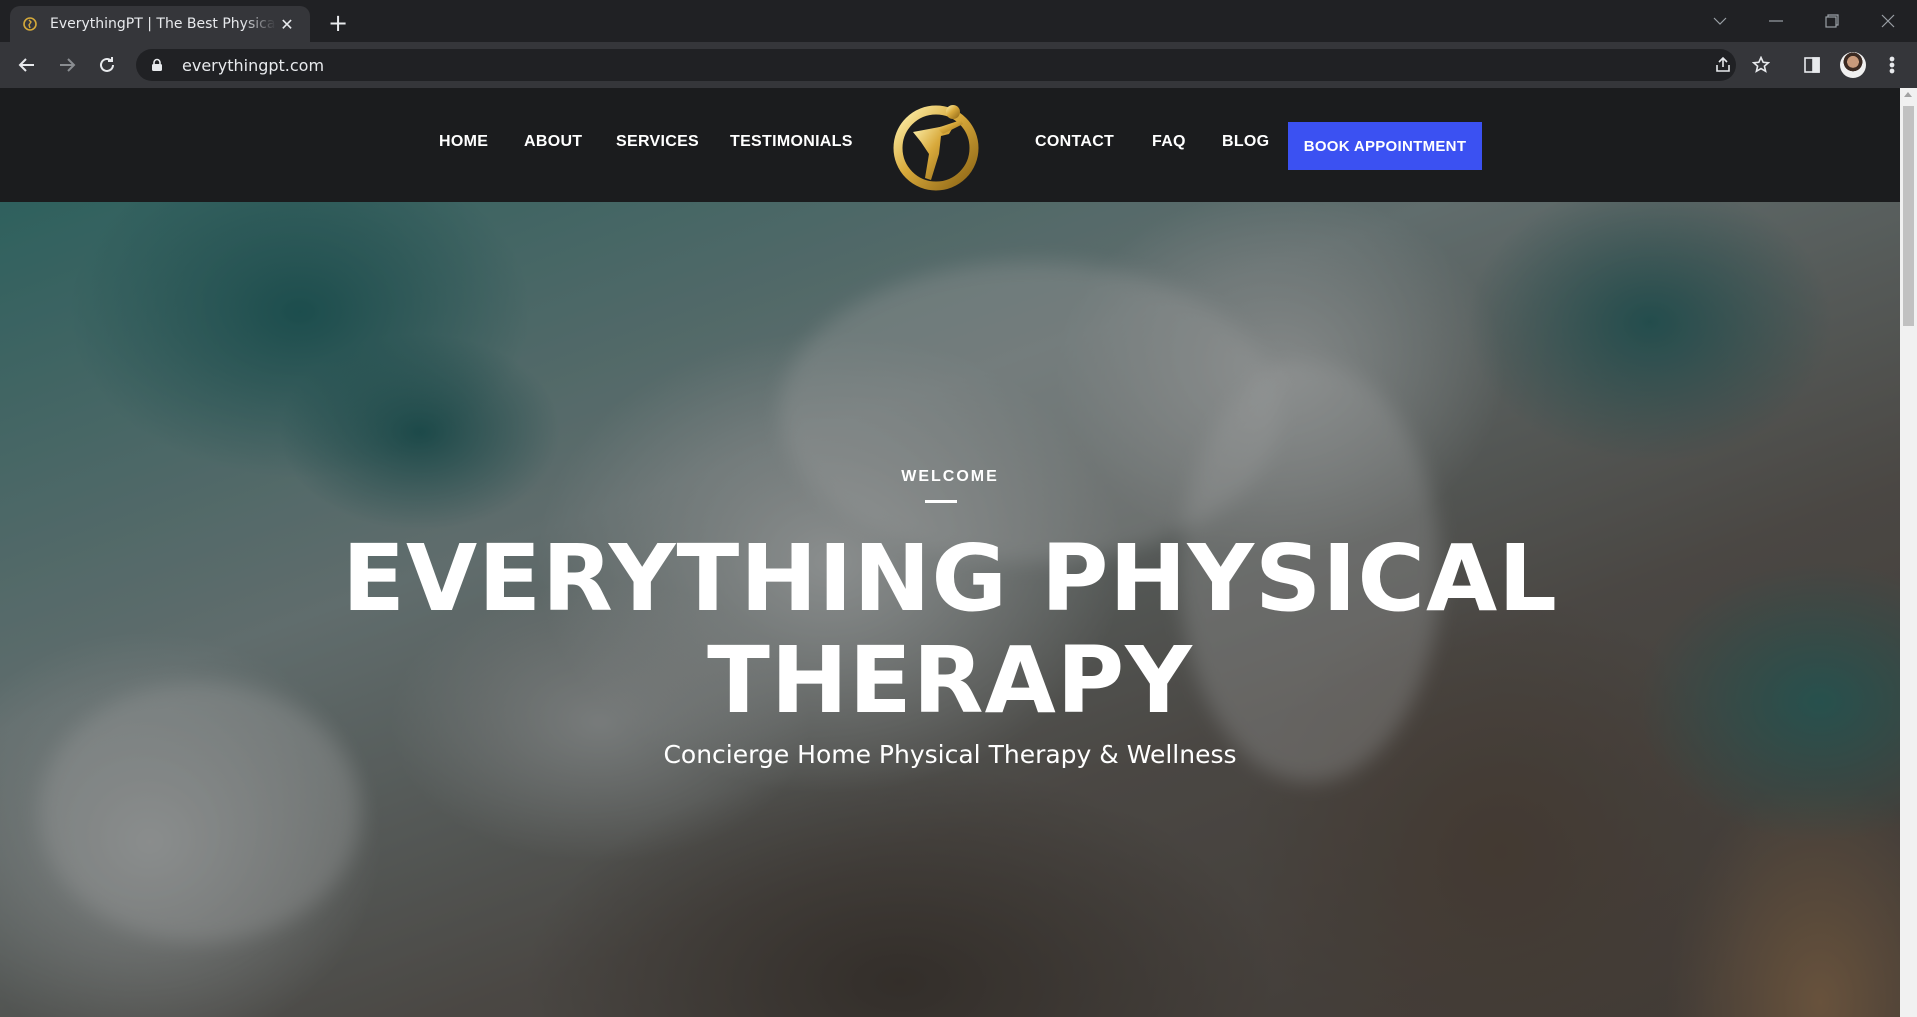 The width and height of the screenshot is (1917, 1017). What do you see at coordinates (1776, 21) in the screenshot?
I see `minimize-icon` at bounding box center [1776, 21].